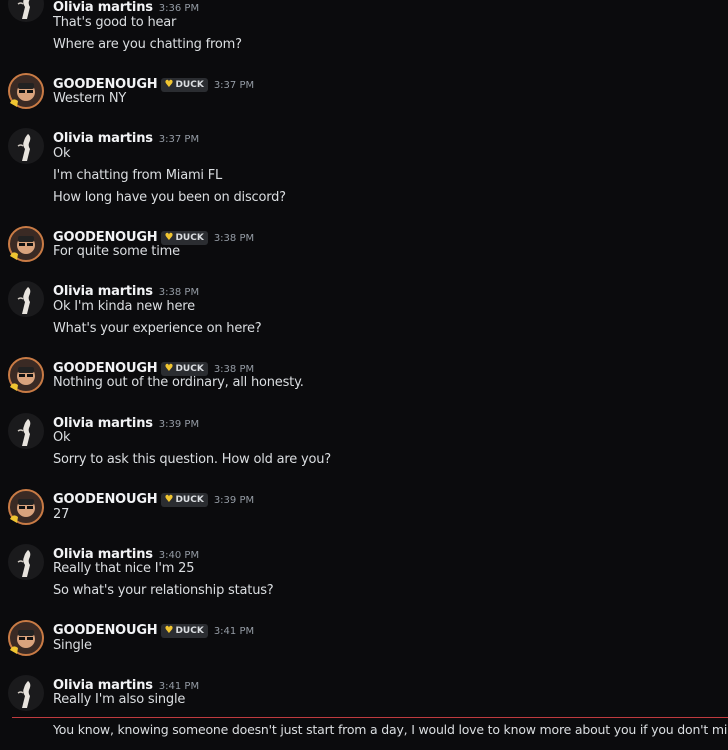 The image size is (728, 750). I want to click on message-text: How long have you been on discord?, so click(169, 197).